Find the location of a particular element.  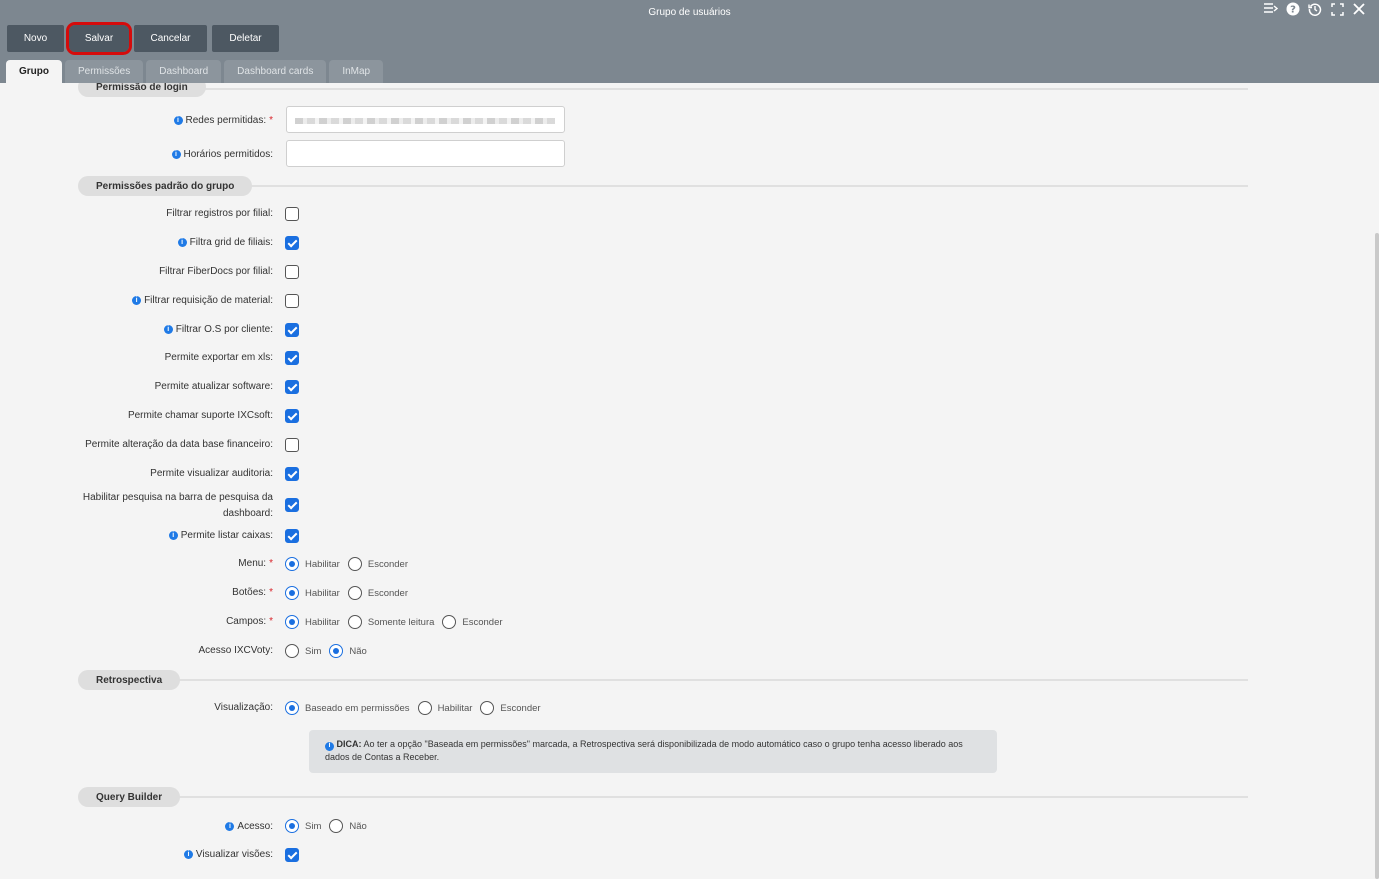

permission-label: i Filtra grid de filiais: is located at coordinates (225, 242).